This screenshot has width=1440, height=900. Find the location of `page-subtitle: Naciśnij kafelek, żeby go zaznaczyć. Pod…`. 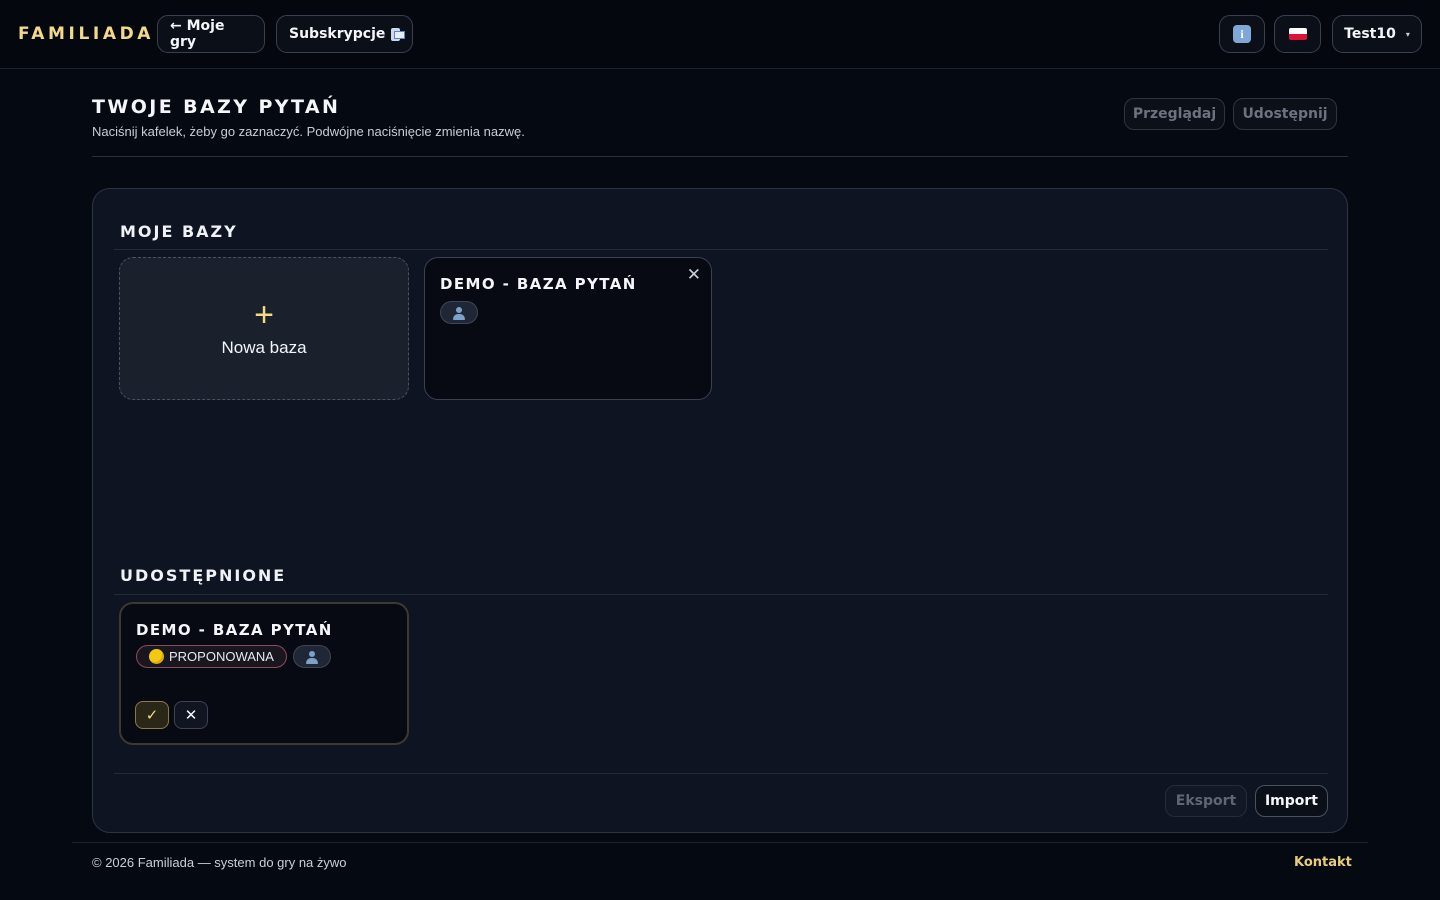

page-subtitle: Naciśnij kafelek, żeby go zaznaczyć. Pod… is located at coordinates (308, 131).